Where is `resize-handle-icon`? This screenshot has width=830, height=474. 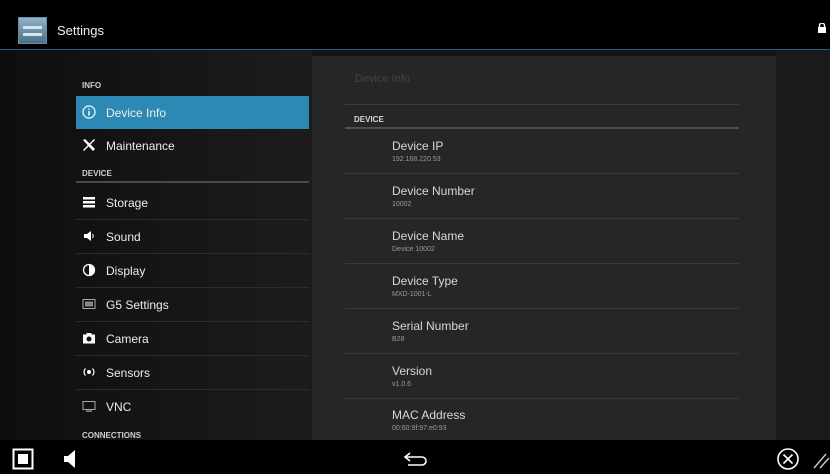
resize-handle-icon is located at coordinates (821, 460).